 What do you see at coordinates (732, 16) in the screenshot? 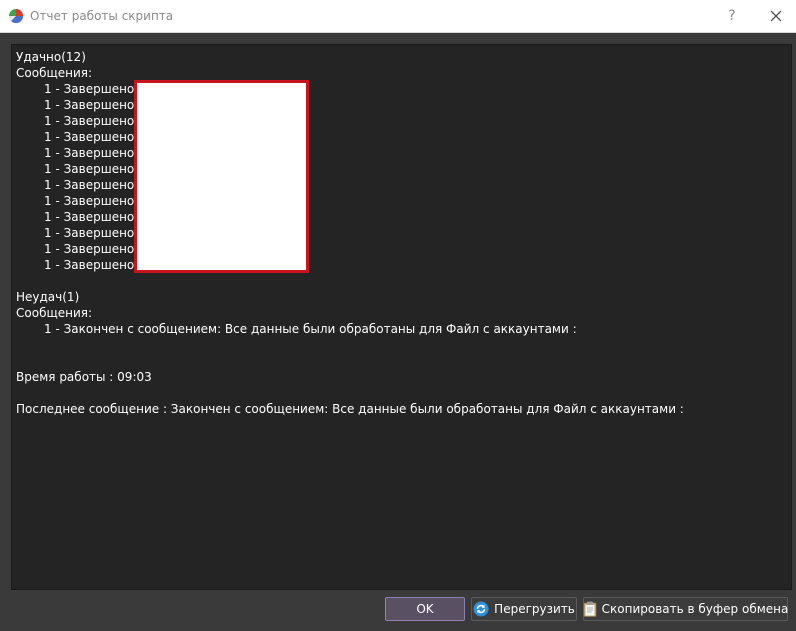
I see `help-button: ?` at bounding box center [732, 16].